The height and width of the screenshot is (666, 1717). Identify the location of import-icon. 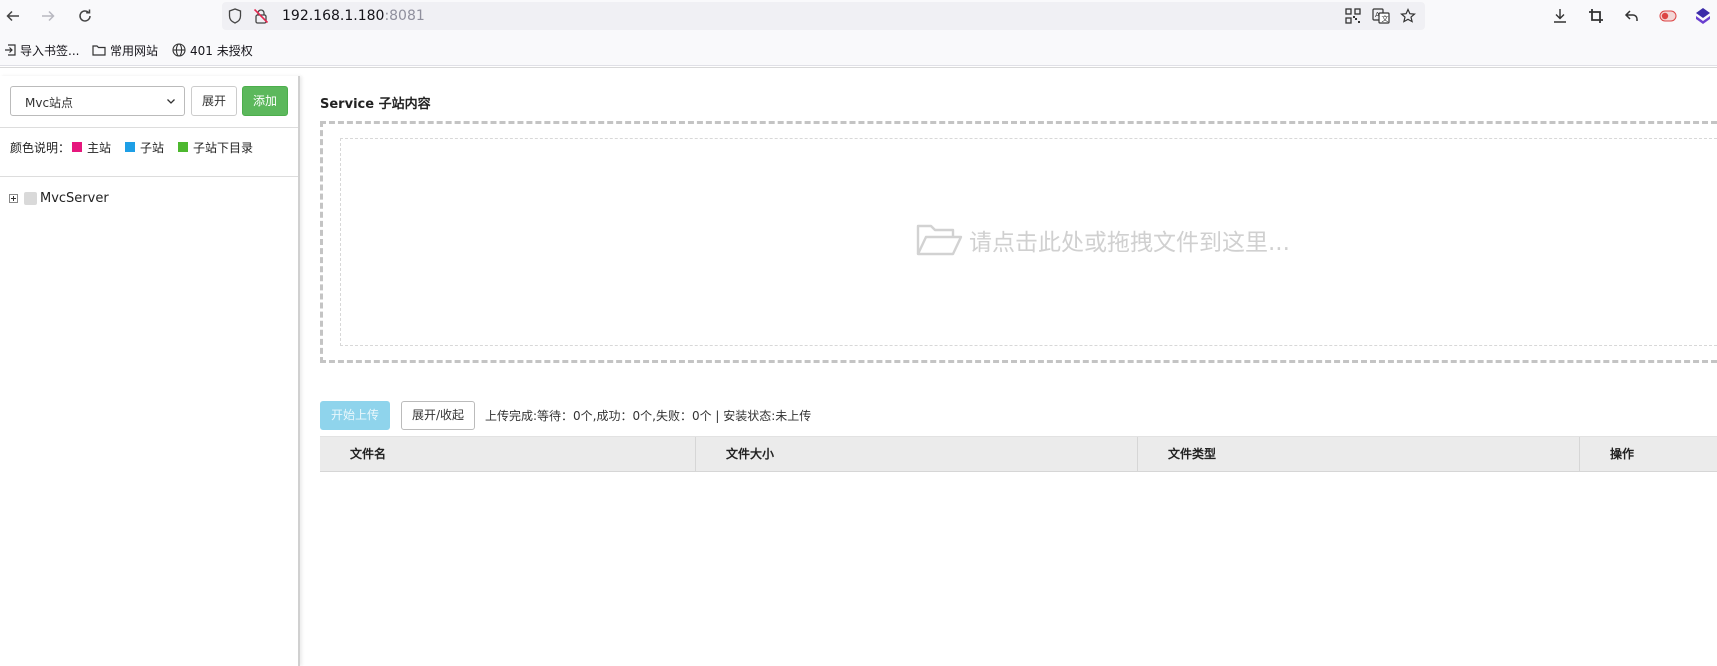
(10, 50).